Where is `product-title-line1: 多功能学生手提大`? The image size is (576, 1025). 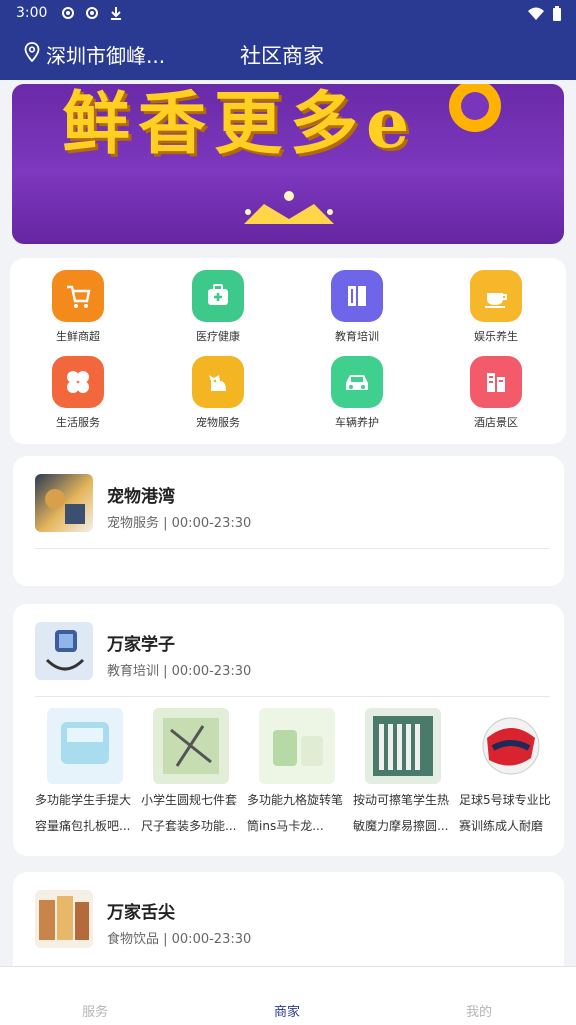
product-title-line1: 多功能学生手提大 is located at coordinates (83, 800).